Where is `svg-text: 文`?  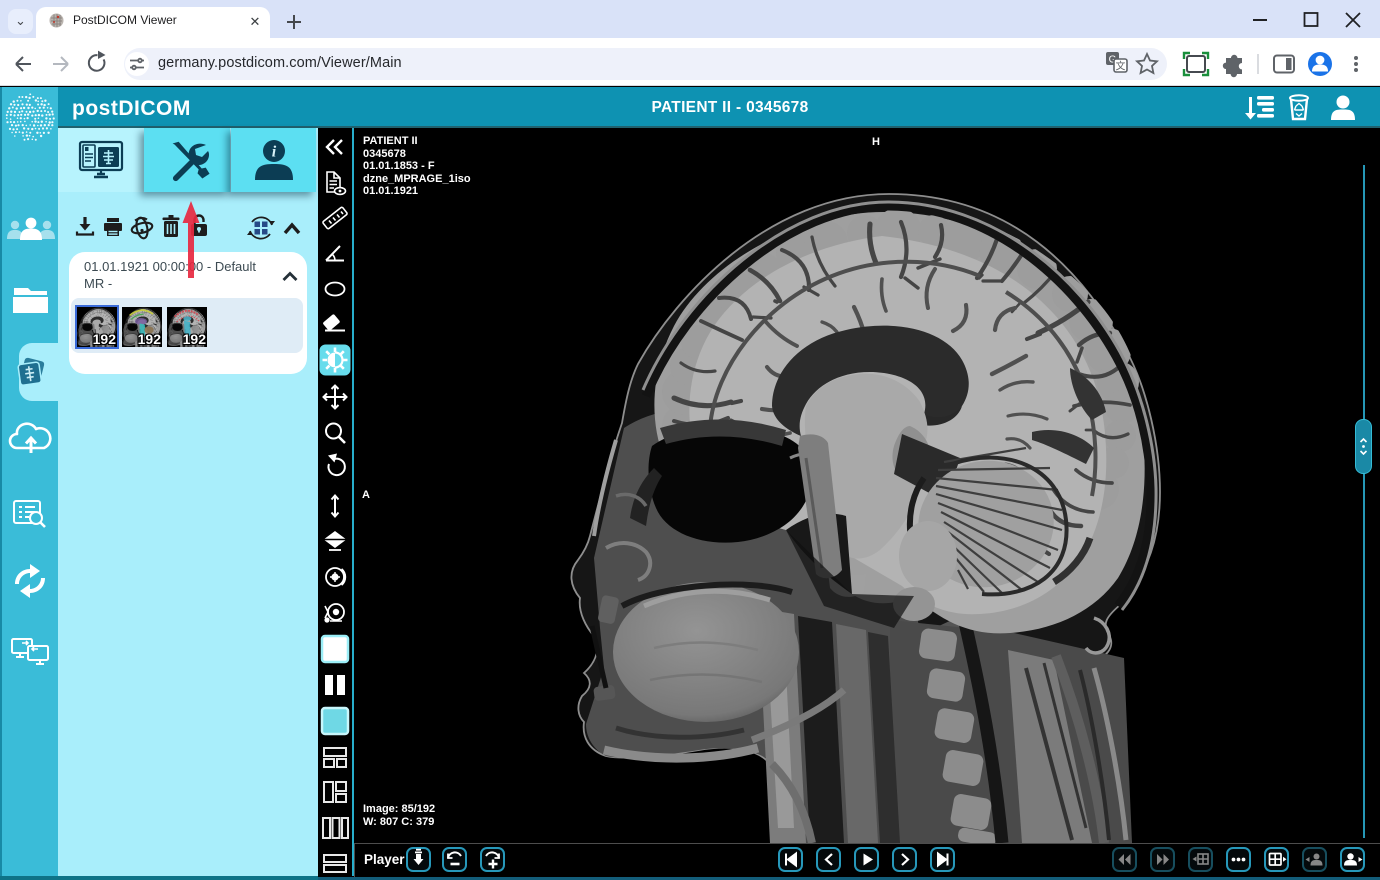 svg-text: 文 is located at coordinates (1121, 66).